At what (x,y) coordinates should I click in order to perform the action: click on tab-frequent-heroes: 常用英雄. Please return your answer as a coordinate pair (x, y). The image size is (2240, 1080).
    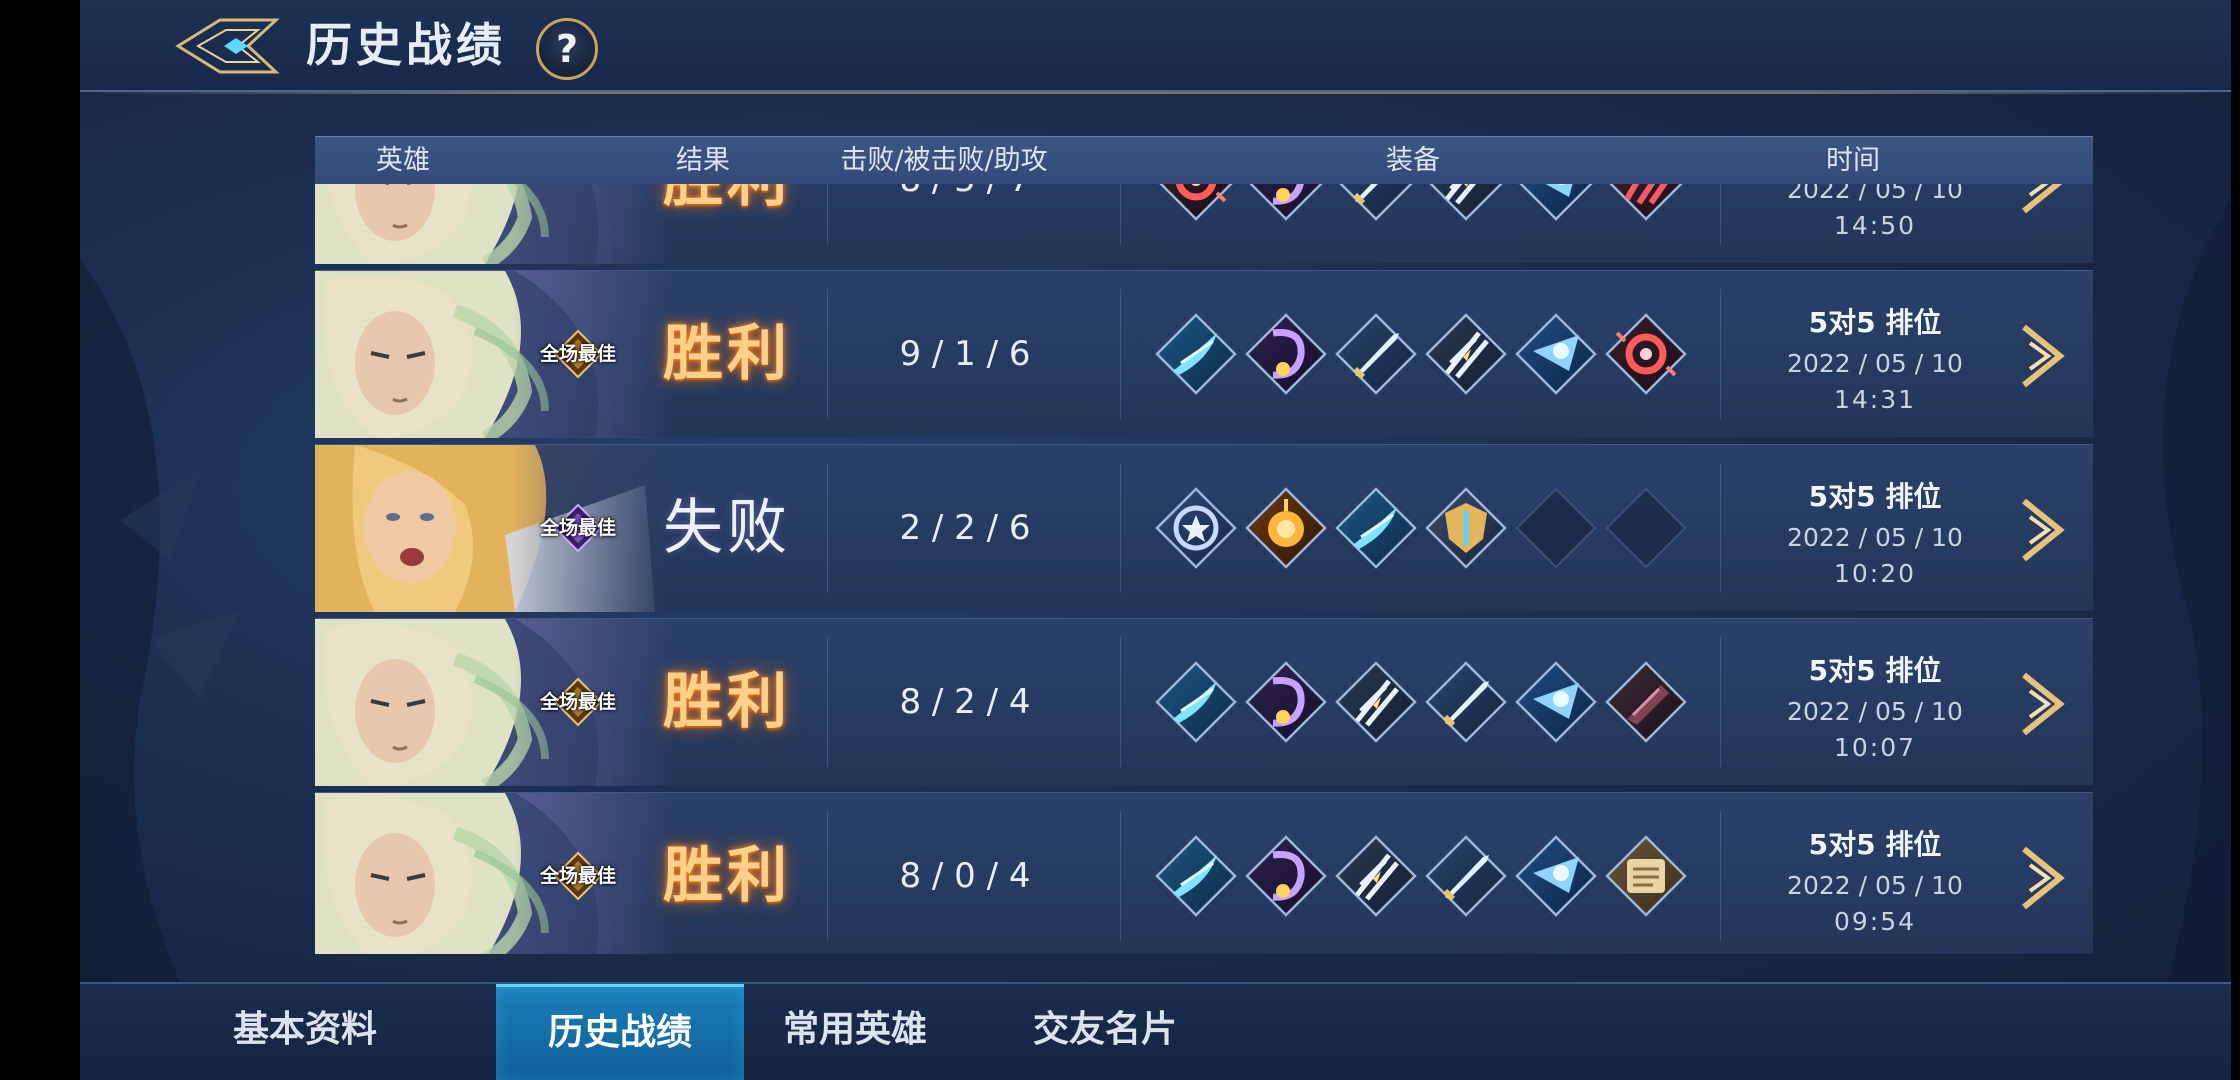
    Looking at the image, I should click on (855, 1032).